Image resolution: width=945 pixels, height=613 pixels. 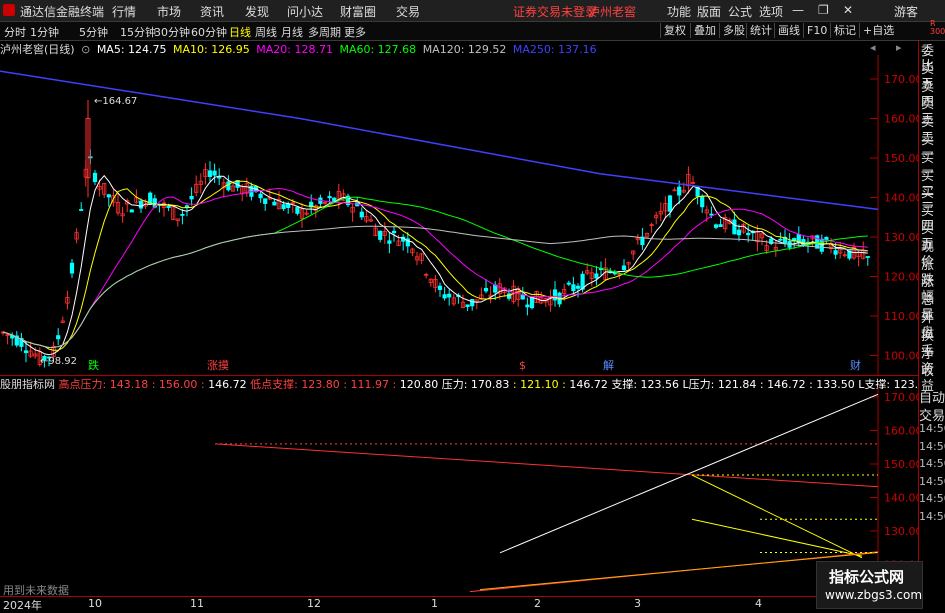 I want to click on close-button: ✕, so click(x=848, y=10).